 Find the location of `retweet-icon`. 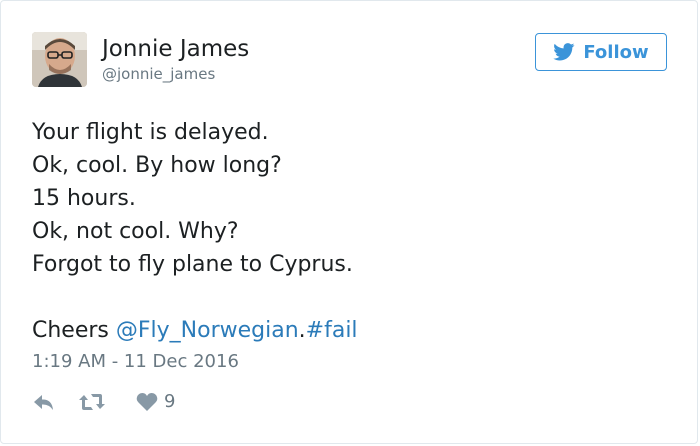

retweet-icon is located at coordinates (92, 402).